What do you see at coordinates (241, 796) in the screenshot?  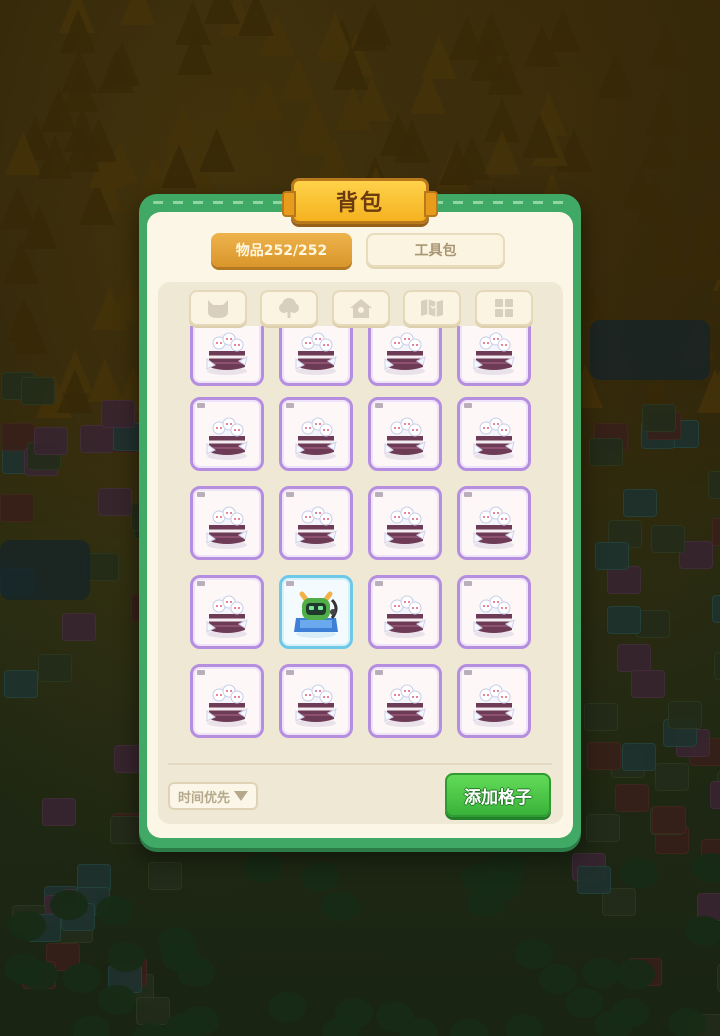 I see `chevron-down-icon` at bounding box center [241, 796].